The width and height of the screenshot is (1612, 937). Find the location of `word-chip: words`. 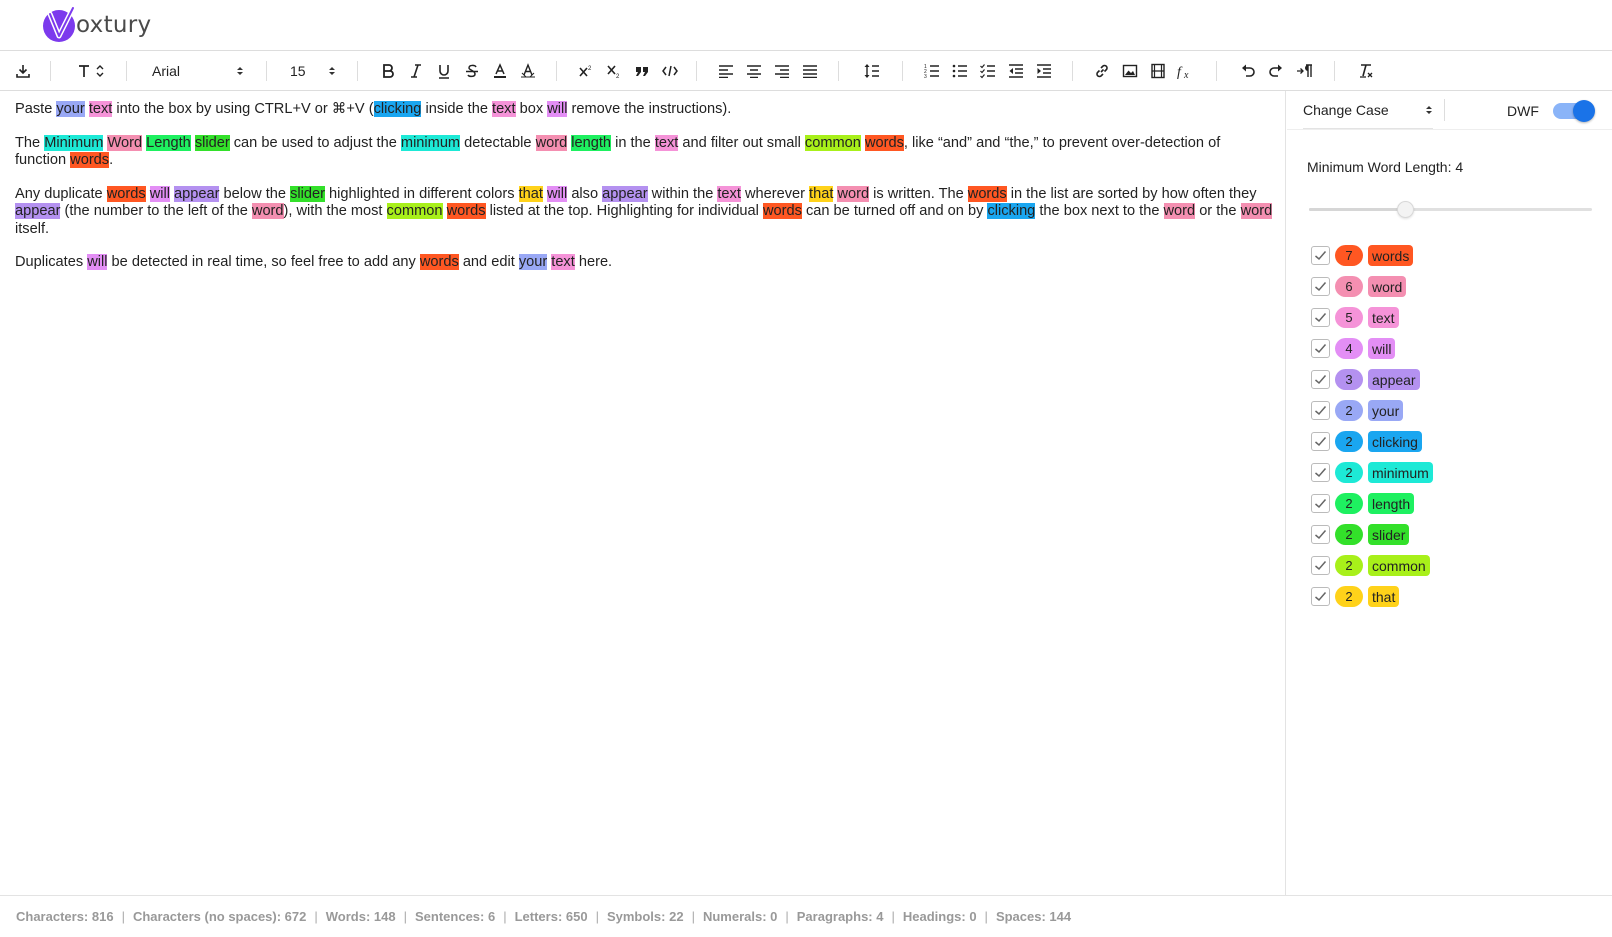

word-chip: words is located at coordinates (1391, 255).